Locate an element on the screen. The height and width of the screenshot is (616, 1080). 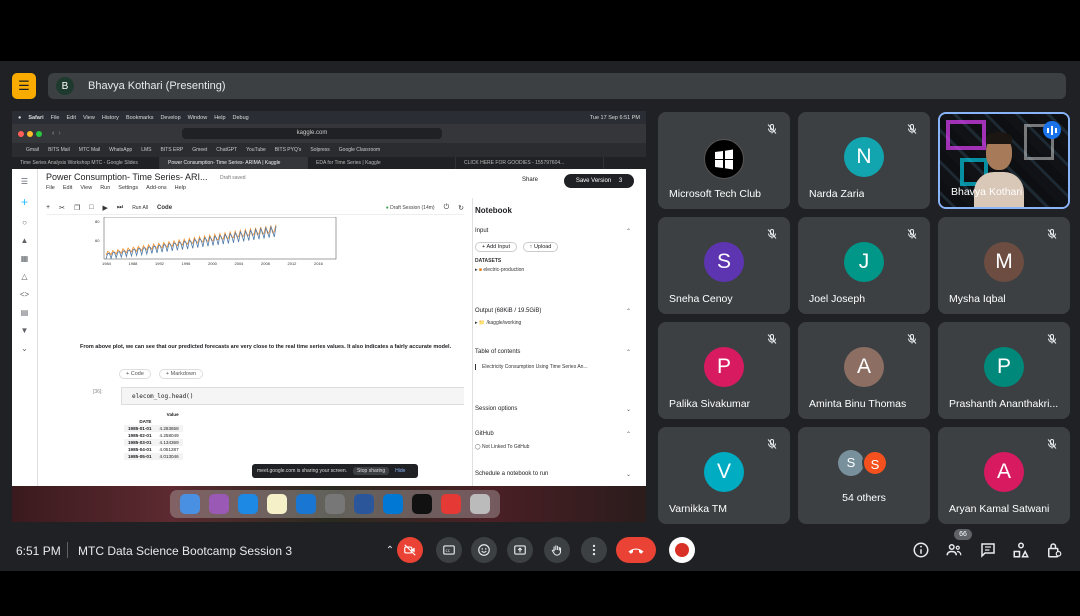
participant-tile: V Varnikka TM is located at coordinates (724, 475).